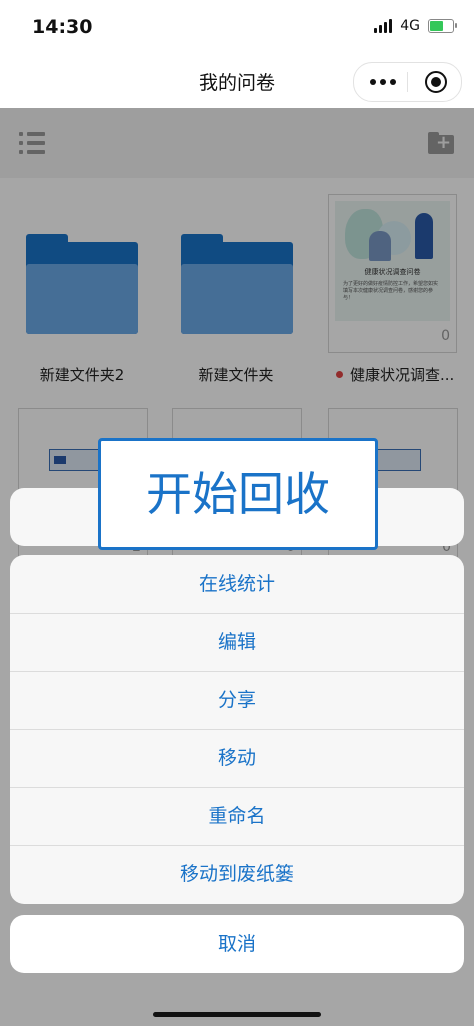  Describe the element at coordinates (436, 82) in the screenshot. I see `close-miniprogram-icon` at that location.